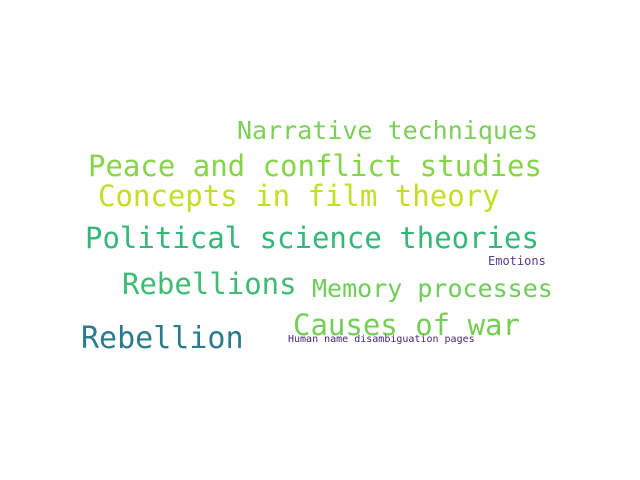 This screenshot has height=480, width=640. I want to click on word-narrative-techniques: Narrative techniques, so click(388, 130).